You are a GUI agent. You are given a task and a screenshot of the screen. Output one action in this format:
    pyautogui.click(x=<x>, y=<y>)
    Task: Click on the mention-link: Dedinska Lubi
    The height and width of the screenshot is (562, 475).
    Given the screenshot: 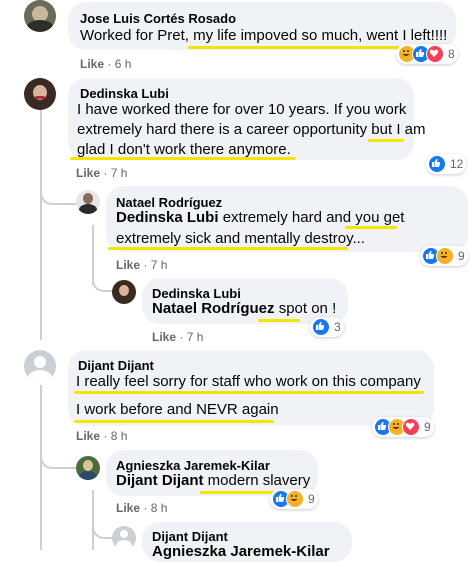 What is the action you would take?
    pyautogui.click(x=167, y=217)
    